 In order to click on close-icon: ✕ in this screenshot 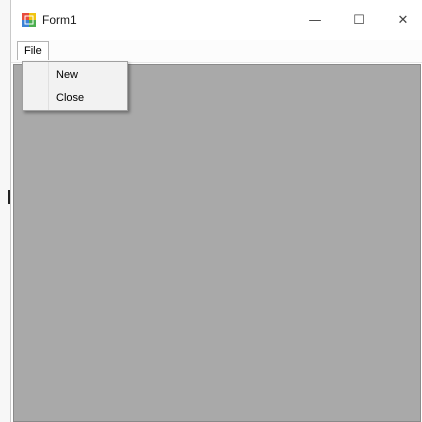, I will do `click(403, 20)`.